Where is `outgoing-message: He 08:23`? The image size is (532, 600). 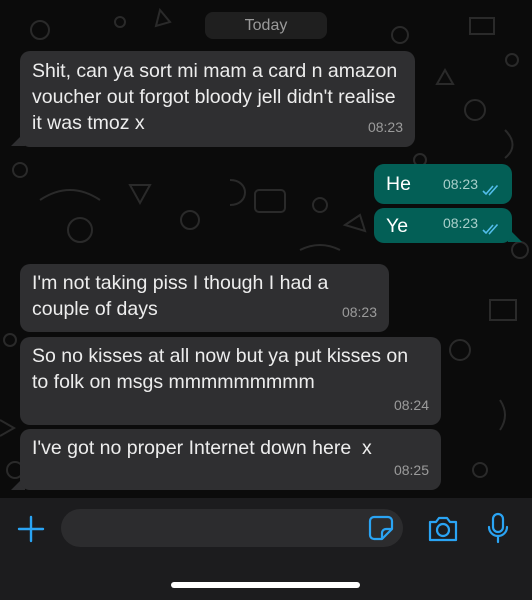
outgoing-message: He 08:23 is located at coordinates (443, 184).